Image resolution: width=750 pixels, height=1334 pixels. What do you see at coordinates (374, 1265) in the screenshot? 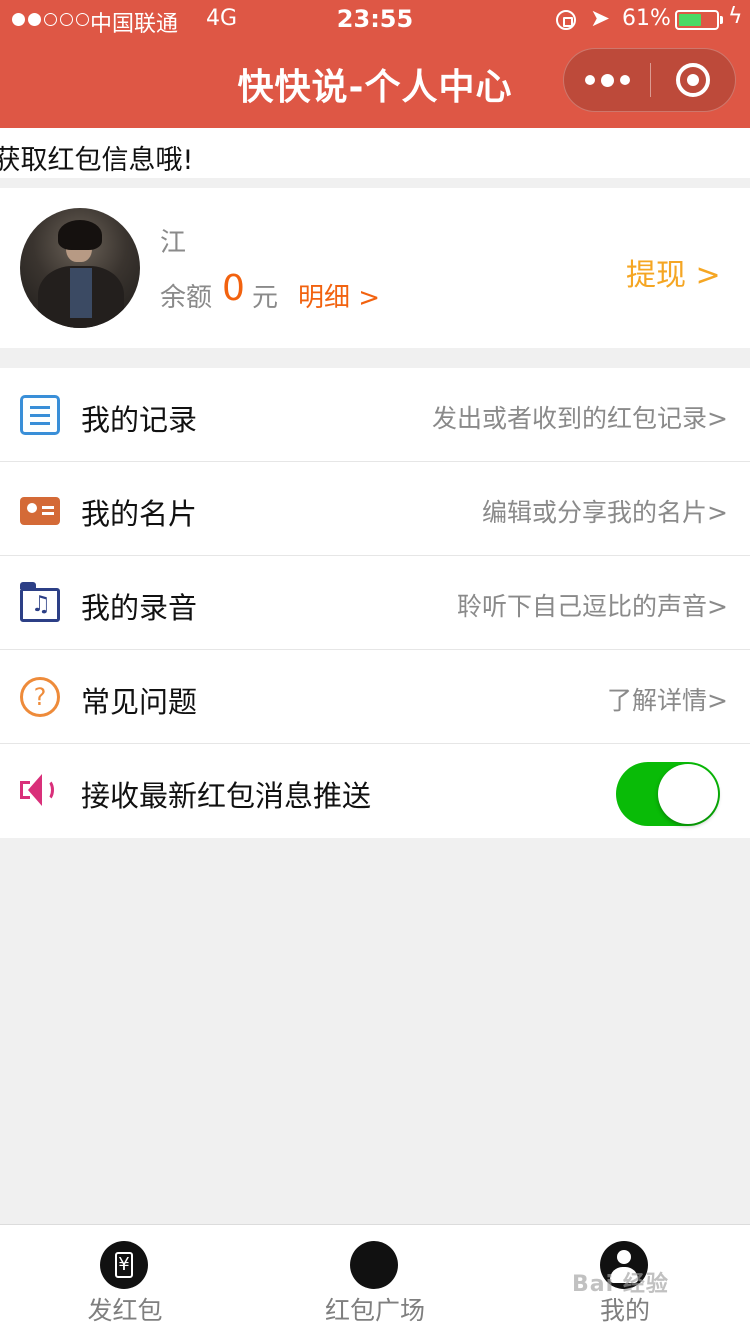
I see `grid-icon` at bounding box center [374, 1265].